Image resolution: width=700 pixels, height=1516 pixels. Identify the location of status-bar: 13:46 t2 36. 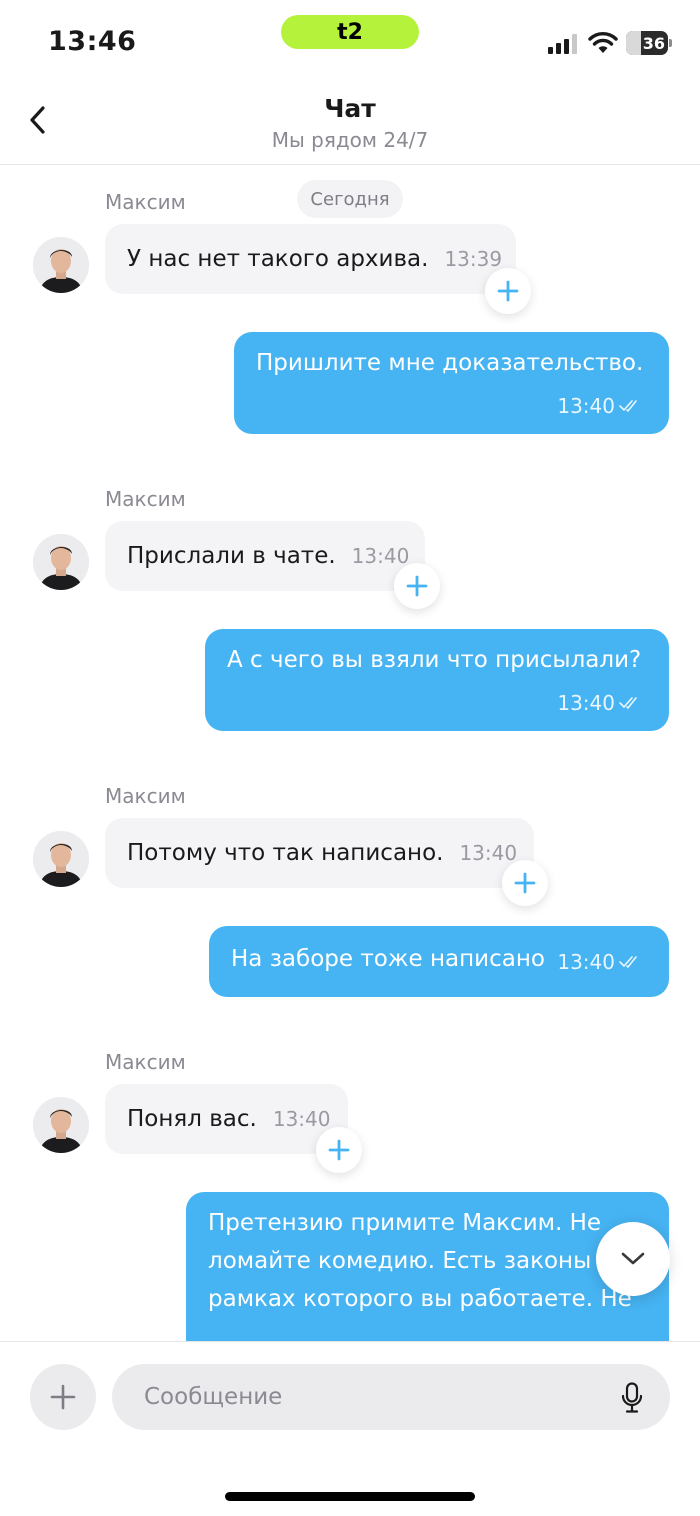
(350, 40).